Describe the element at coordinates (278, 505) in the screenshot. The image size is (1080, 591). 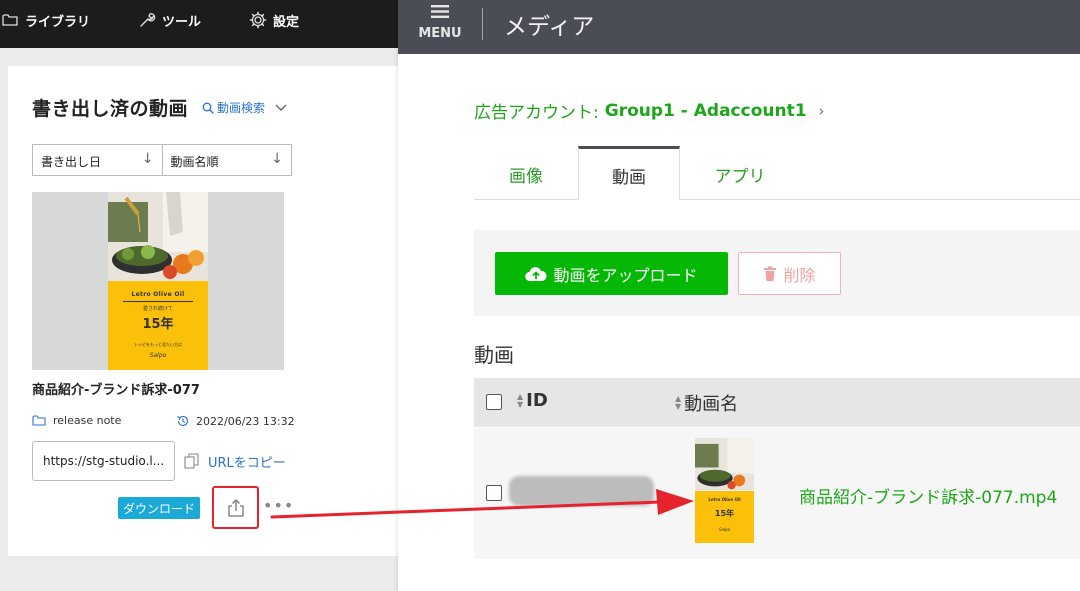
I see `more-options-button: •••` at that location.